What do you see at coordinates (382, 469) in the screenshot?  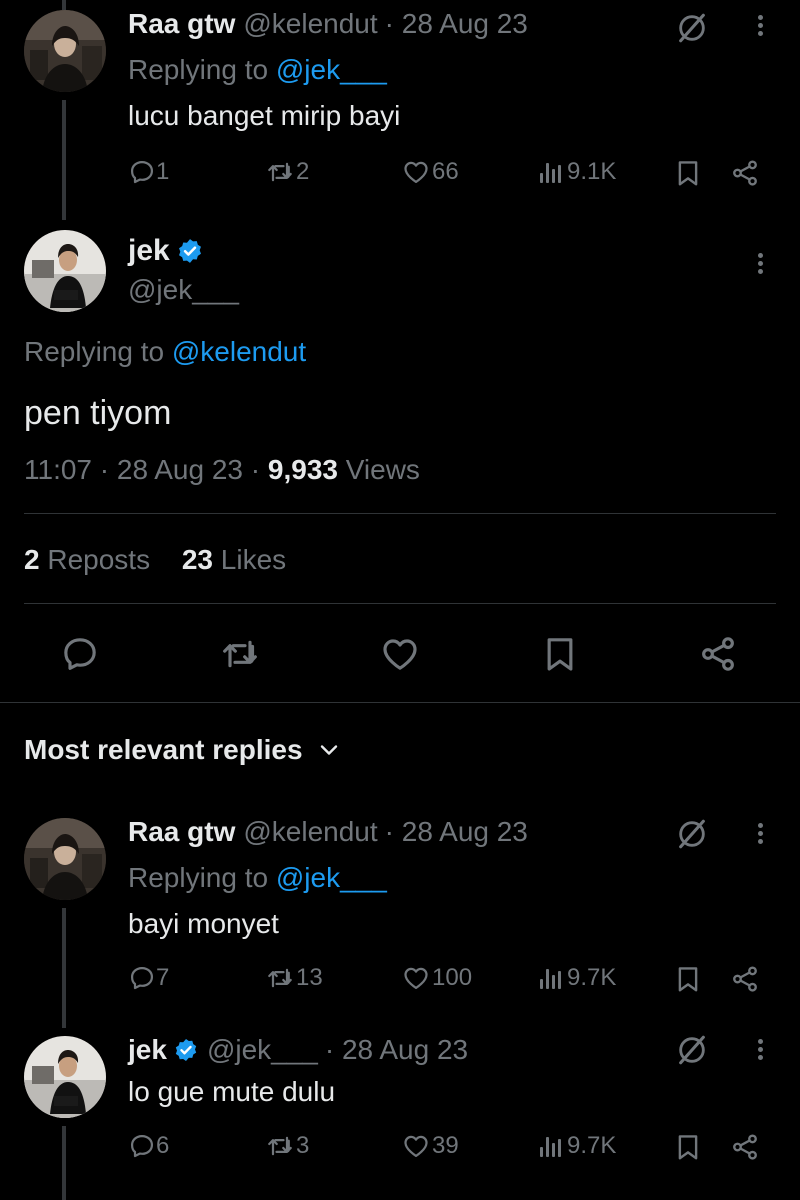 I see `views-label: Views` at bounding box center [382, 469].